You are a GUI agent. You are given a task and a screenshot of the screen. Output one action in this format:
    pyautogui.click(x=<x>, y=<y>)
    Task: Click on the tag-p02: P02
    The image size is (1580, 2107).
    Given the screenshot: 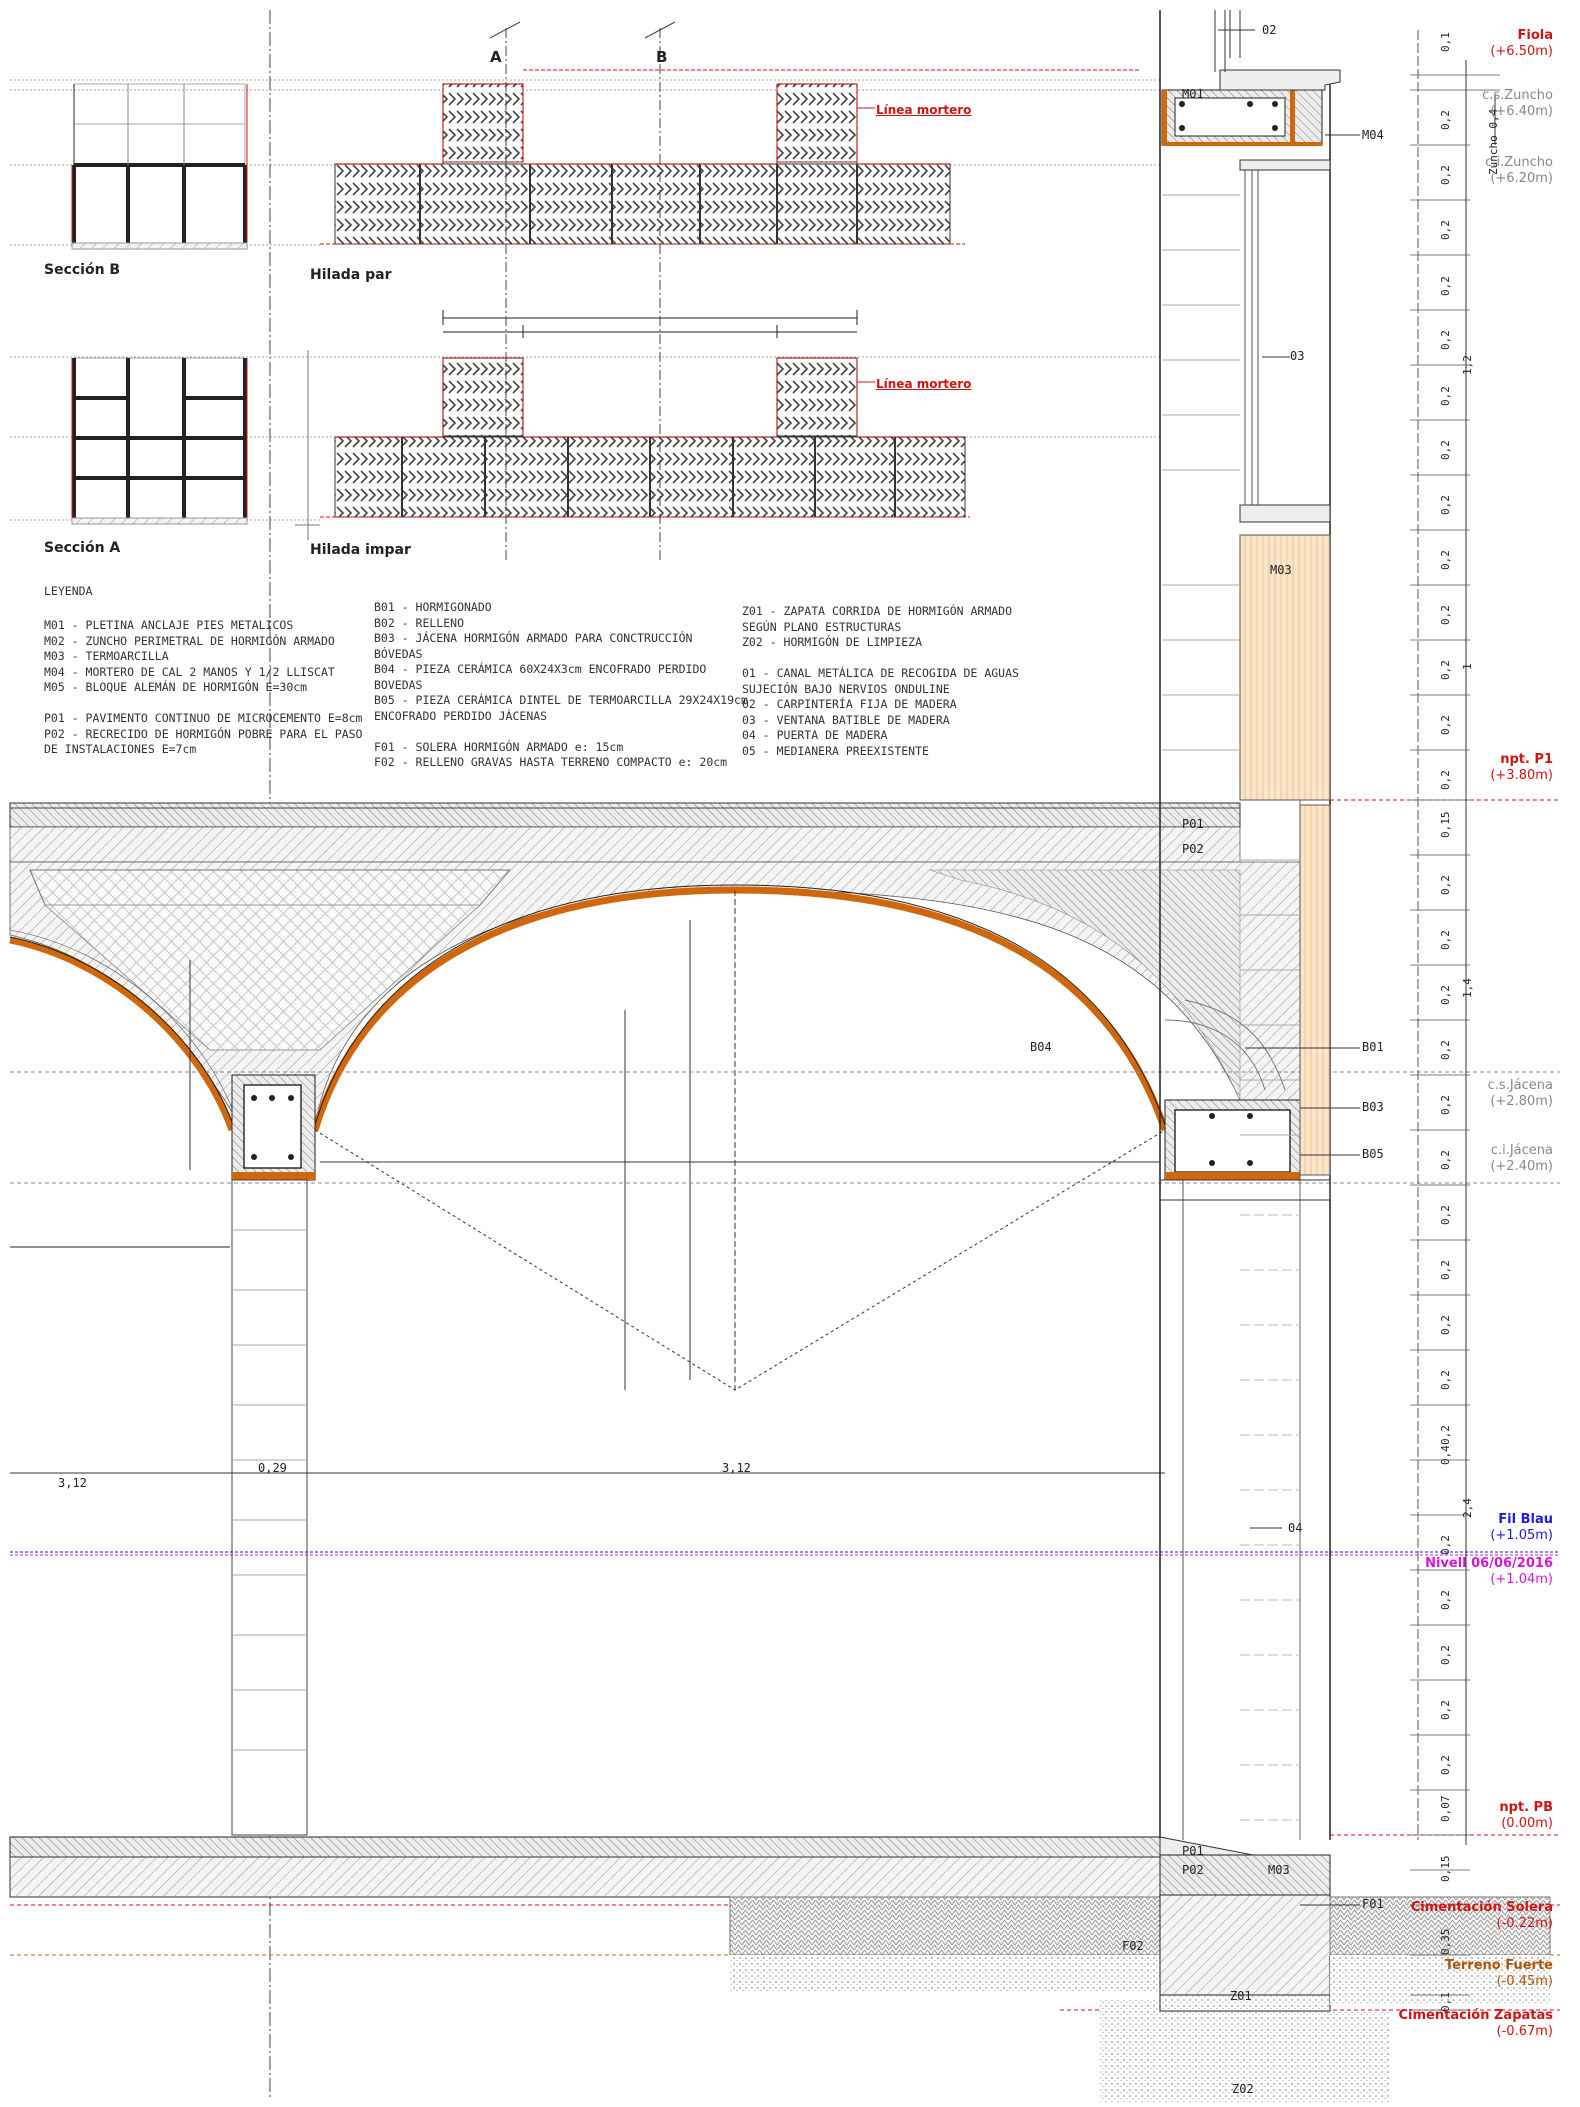 What is the action you would take?
    pyautogui.click(x=1193, y=849)
    